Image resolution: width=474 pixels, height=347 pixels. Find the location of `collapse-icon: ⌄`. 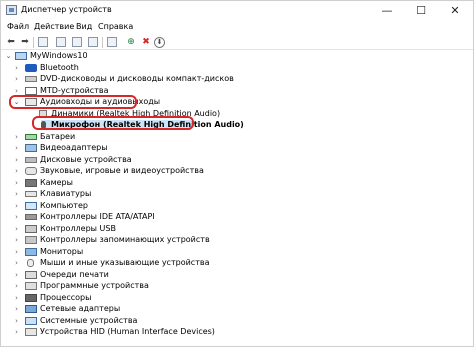

collapse-icon: ⌄ is located at coordinates (8, 56).